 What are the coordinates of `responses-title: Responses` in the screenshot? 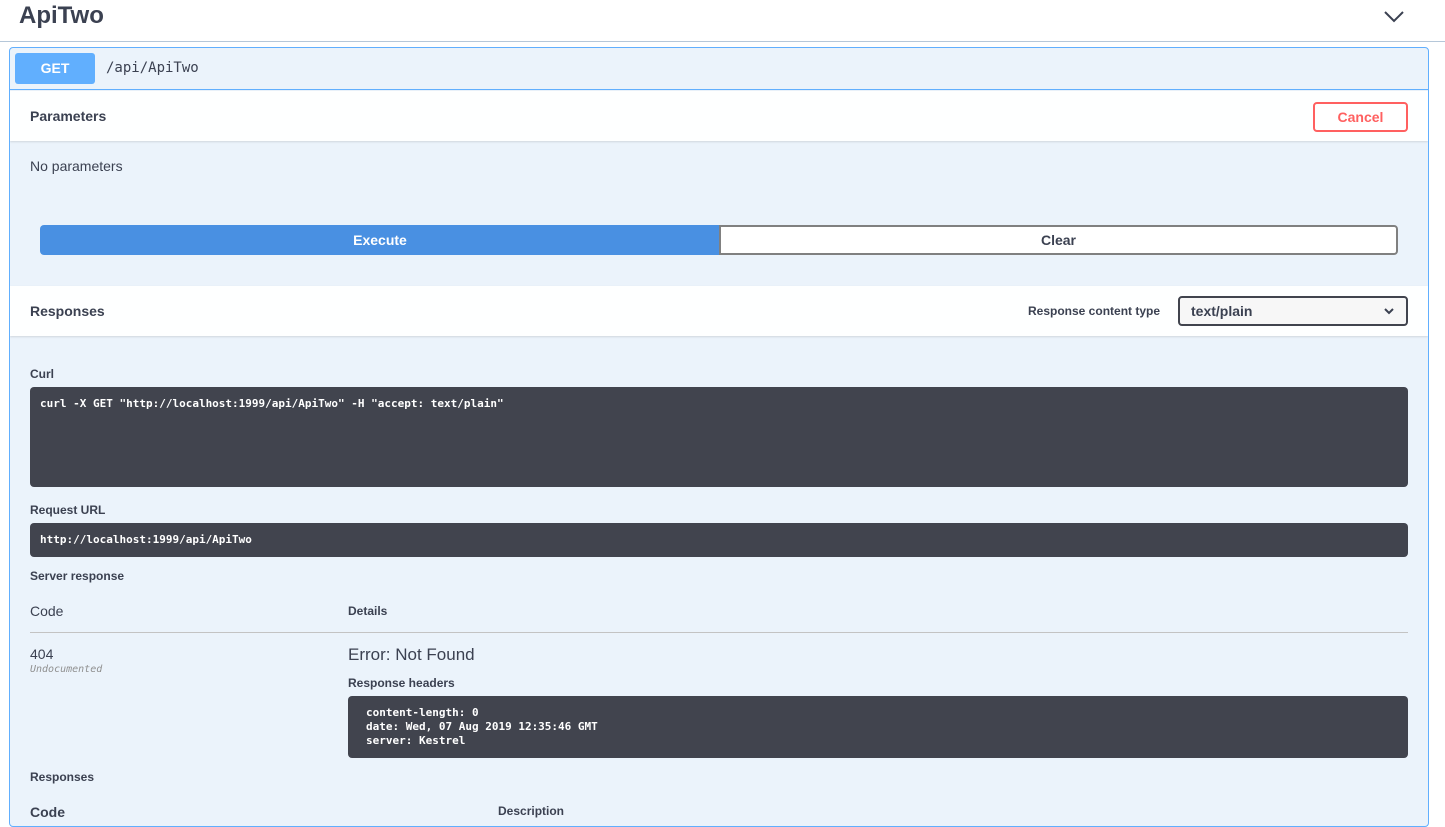 It's located at (67, 311).